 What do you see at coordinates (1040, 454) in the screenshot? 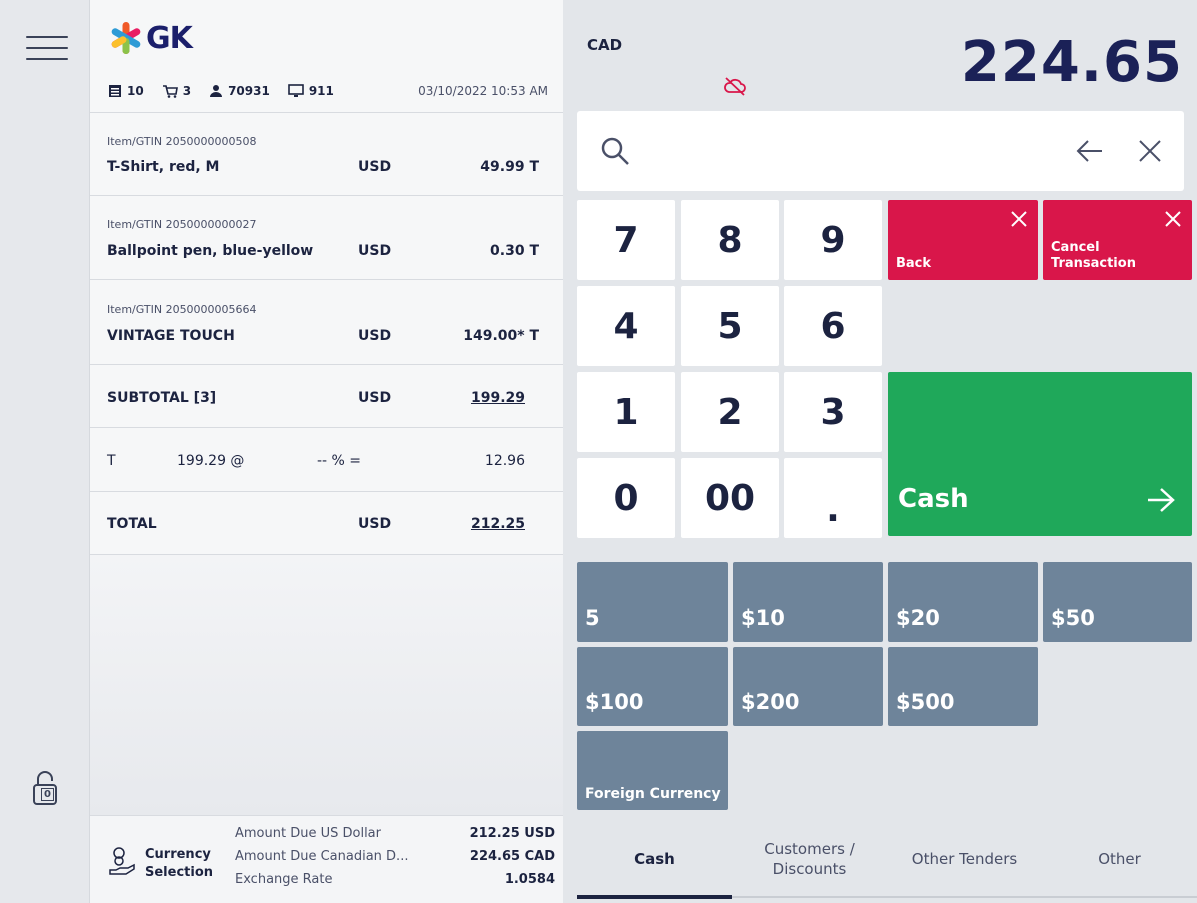
I see `cash-button: Cash` at bounding box center [1040, 454].